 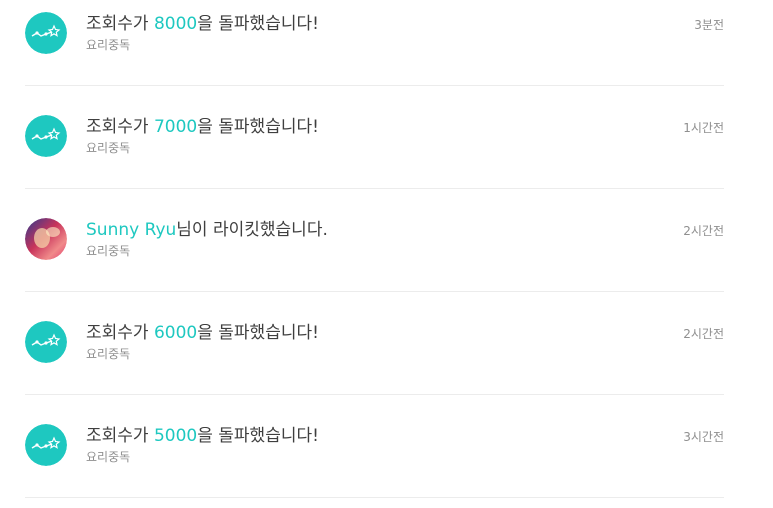 I want to click on user-avatar, so click(x=46, y=239).